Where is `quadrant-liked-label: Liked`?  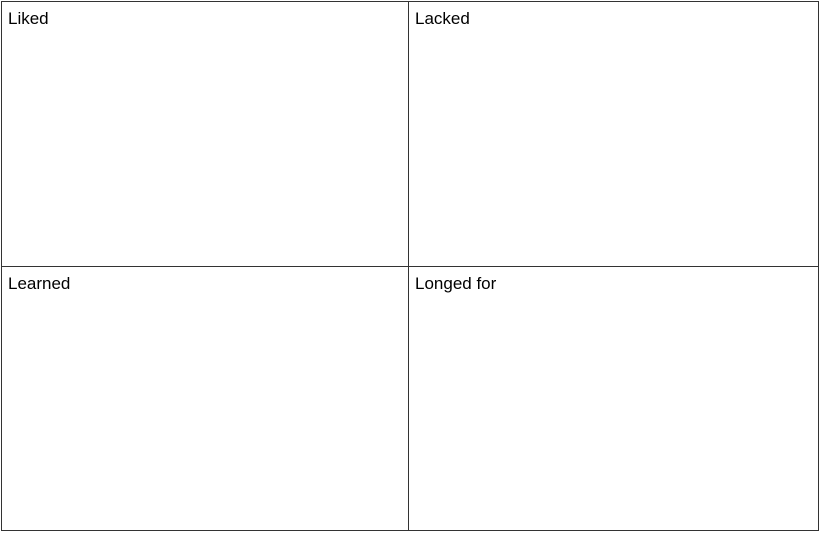 quadrant-liked-label: Liked is located at coordinates (28, 18).